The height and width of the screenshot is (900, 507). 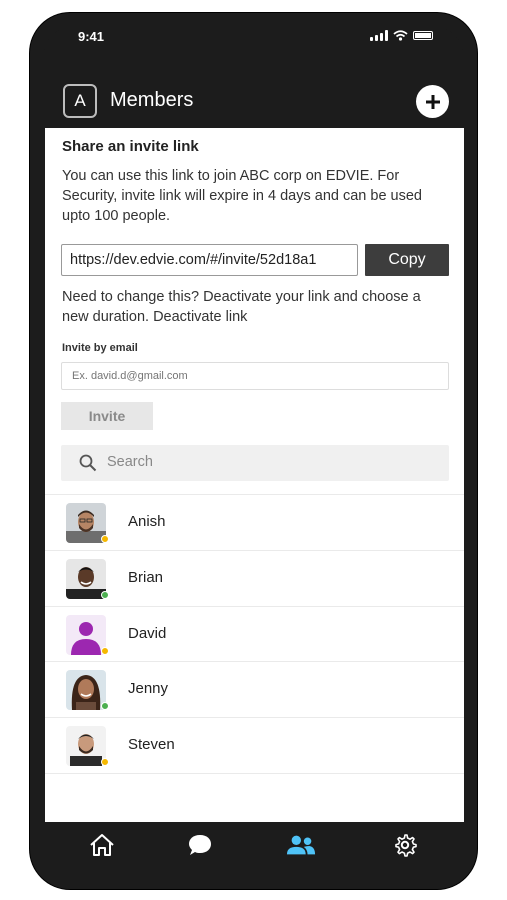 What do you see at coordinates (407, 260) in the screenshot?
I see `copy-button: Copy` at bounding box center [407, 260].